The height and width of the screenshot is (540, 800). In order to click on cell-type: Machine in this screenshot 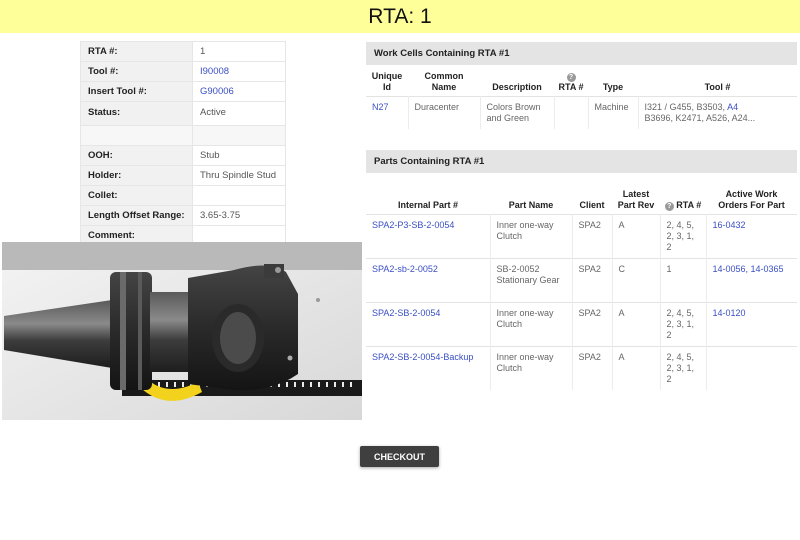, I will do `click(613, 112)`.